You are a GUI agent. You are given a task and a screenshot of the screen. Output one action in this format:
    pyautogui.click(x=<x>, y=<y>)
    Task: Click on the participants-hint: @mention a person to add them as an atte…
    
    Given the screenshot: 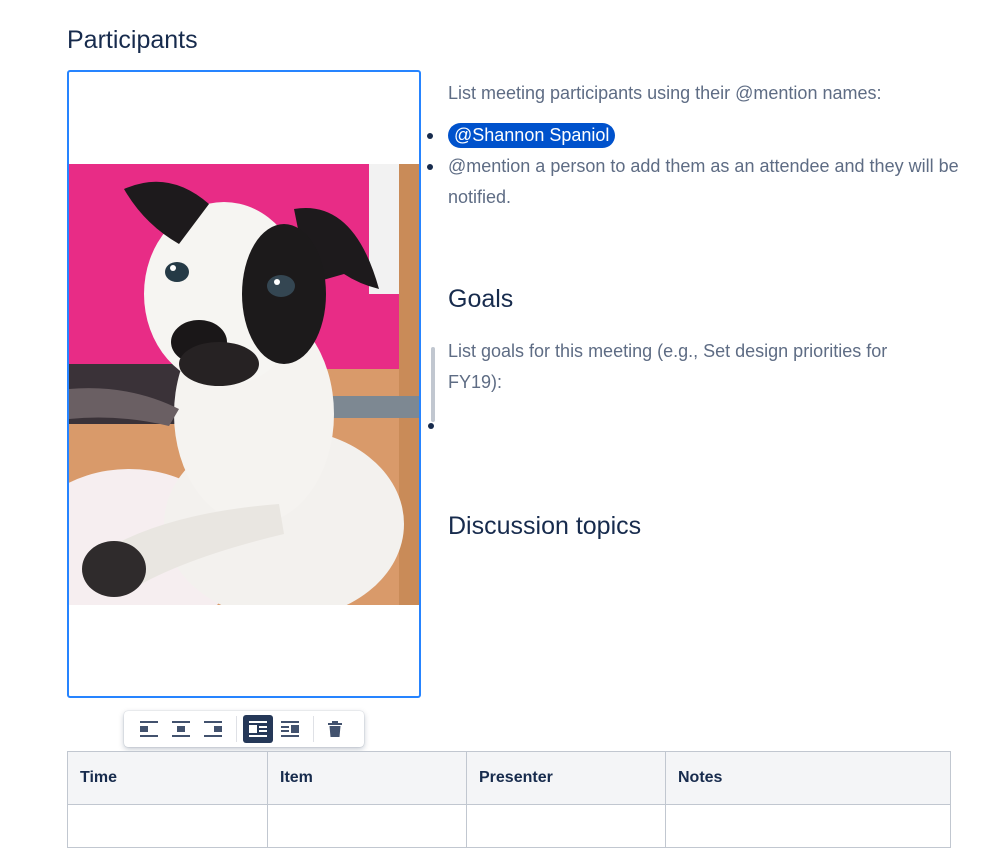 What is the action you would take?
    pyautogui.click(x=703, y=181)
    